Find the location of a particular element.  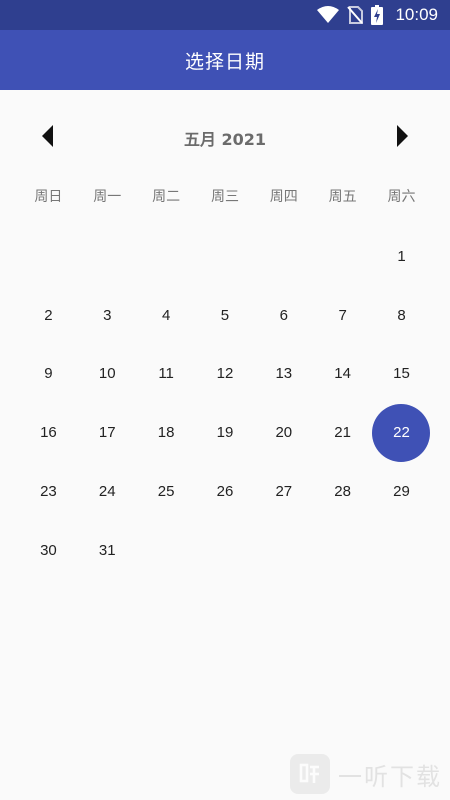

day-number: 14 is located at coordinates (342, 374).